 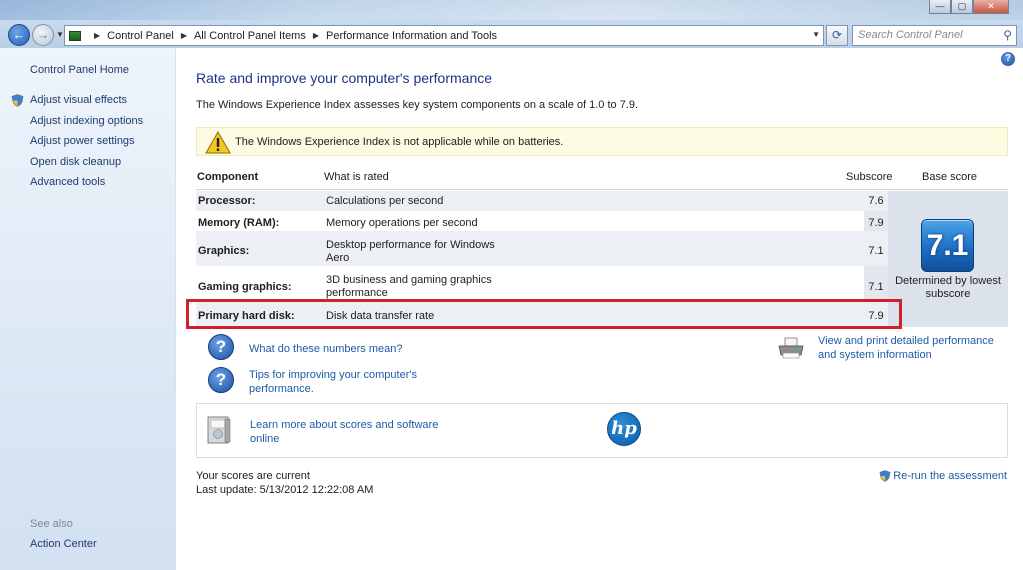 I want to click on column-header-what-is-rated: What is rated, so click(x=356, y=177).